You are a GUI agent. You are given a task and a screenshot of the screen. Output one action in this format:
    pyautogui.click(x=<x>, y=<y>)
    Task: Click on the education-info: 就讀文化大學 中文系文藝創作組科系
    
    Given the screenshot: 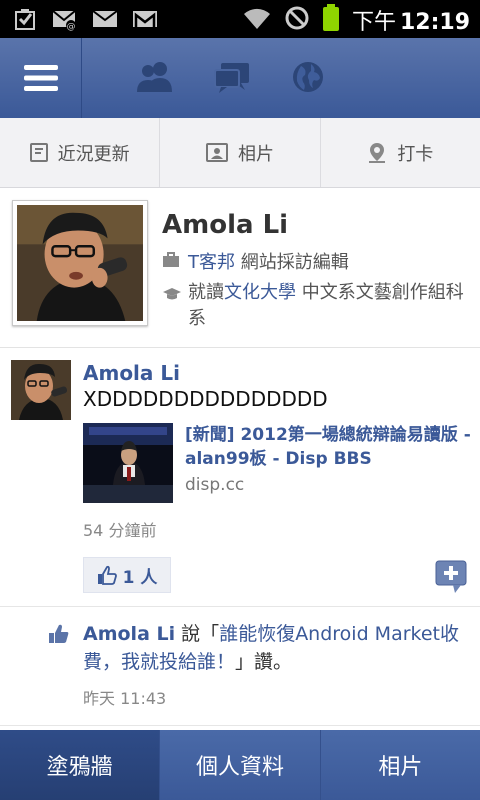 What is the action you would take?
    pyautogui.click(x=317, y=306)
    